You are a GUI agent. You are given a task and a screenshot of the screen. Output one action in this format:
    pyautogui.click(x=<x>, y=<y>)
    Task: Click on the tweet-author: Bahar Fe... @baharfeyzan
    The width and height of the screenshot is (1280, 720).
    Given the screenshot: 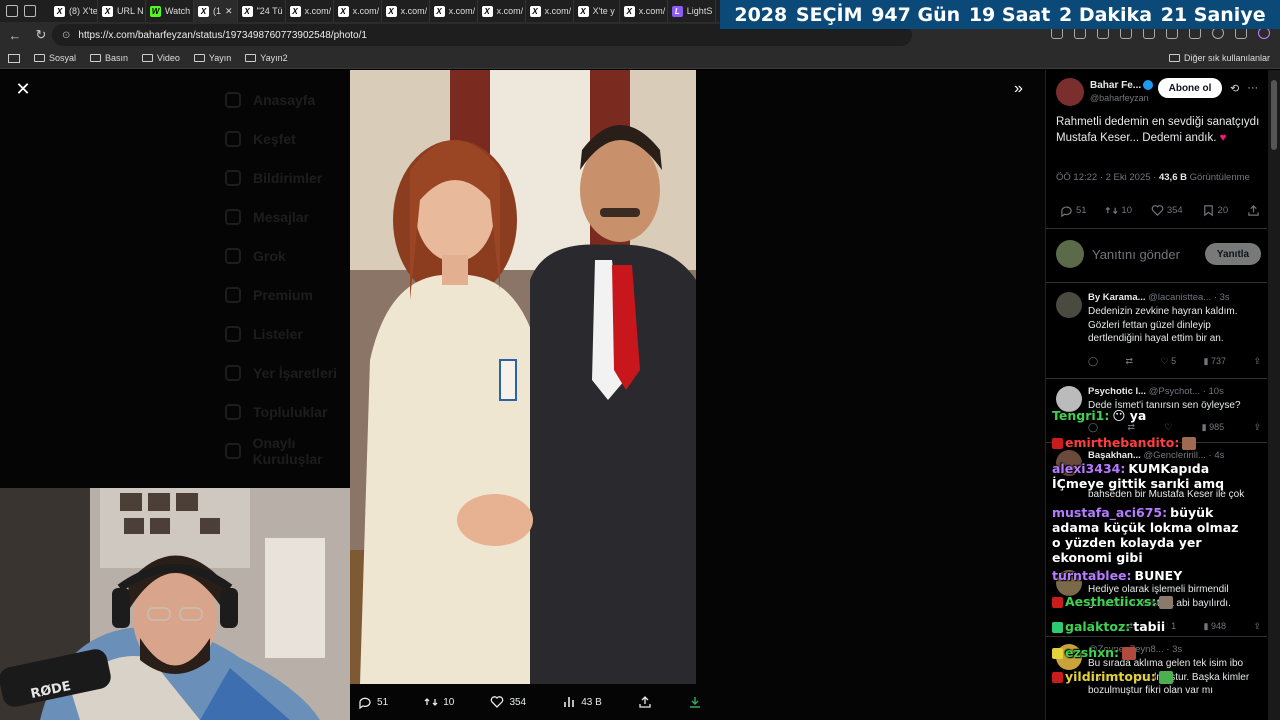 What is the action you would take?
    pyautogui.click(x=1105, y=92)
    